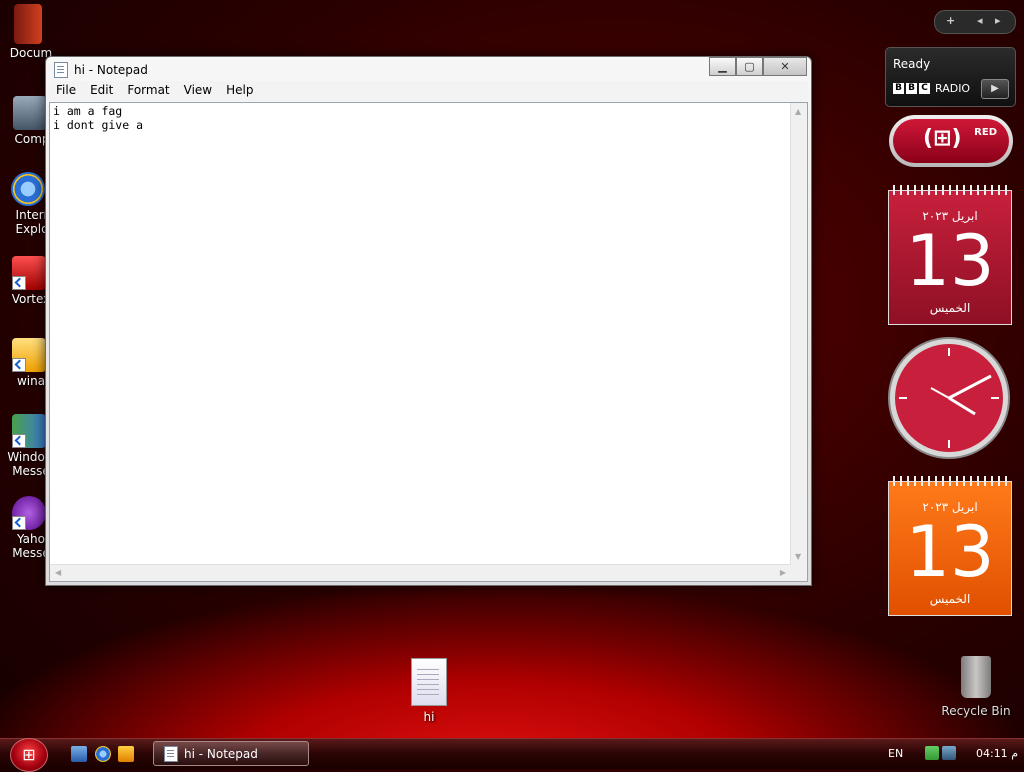  What do you see at coordinates (949, 753) in the screenshot?
I see `network-icon` at bounding box center [949, 753].